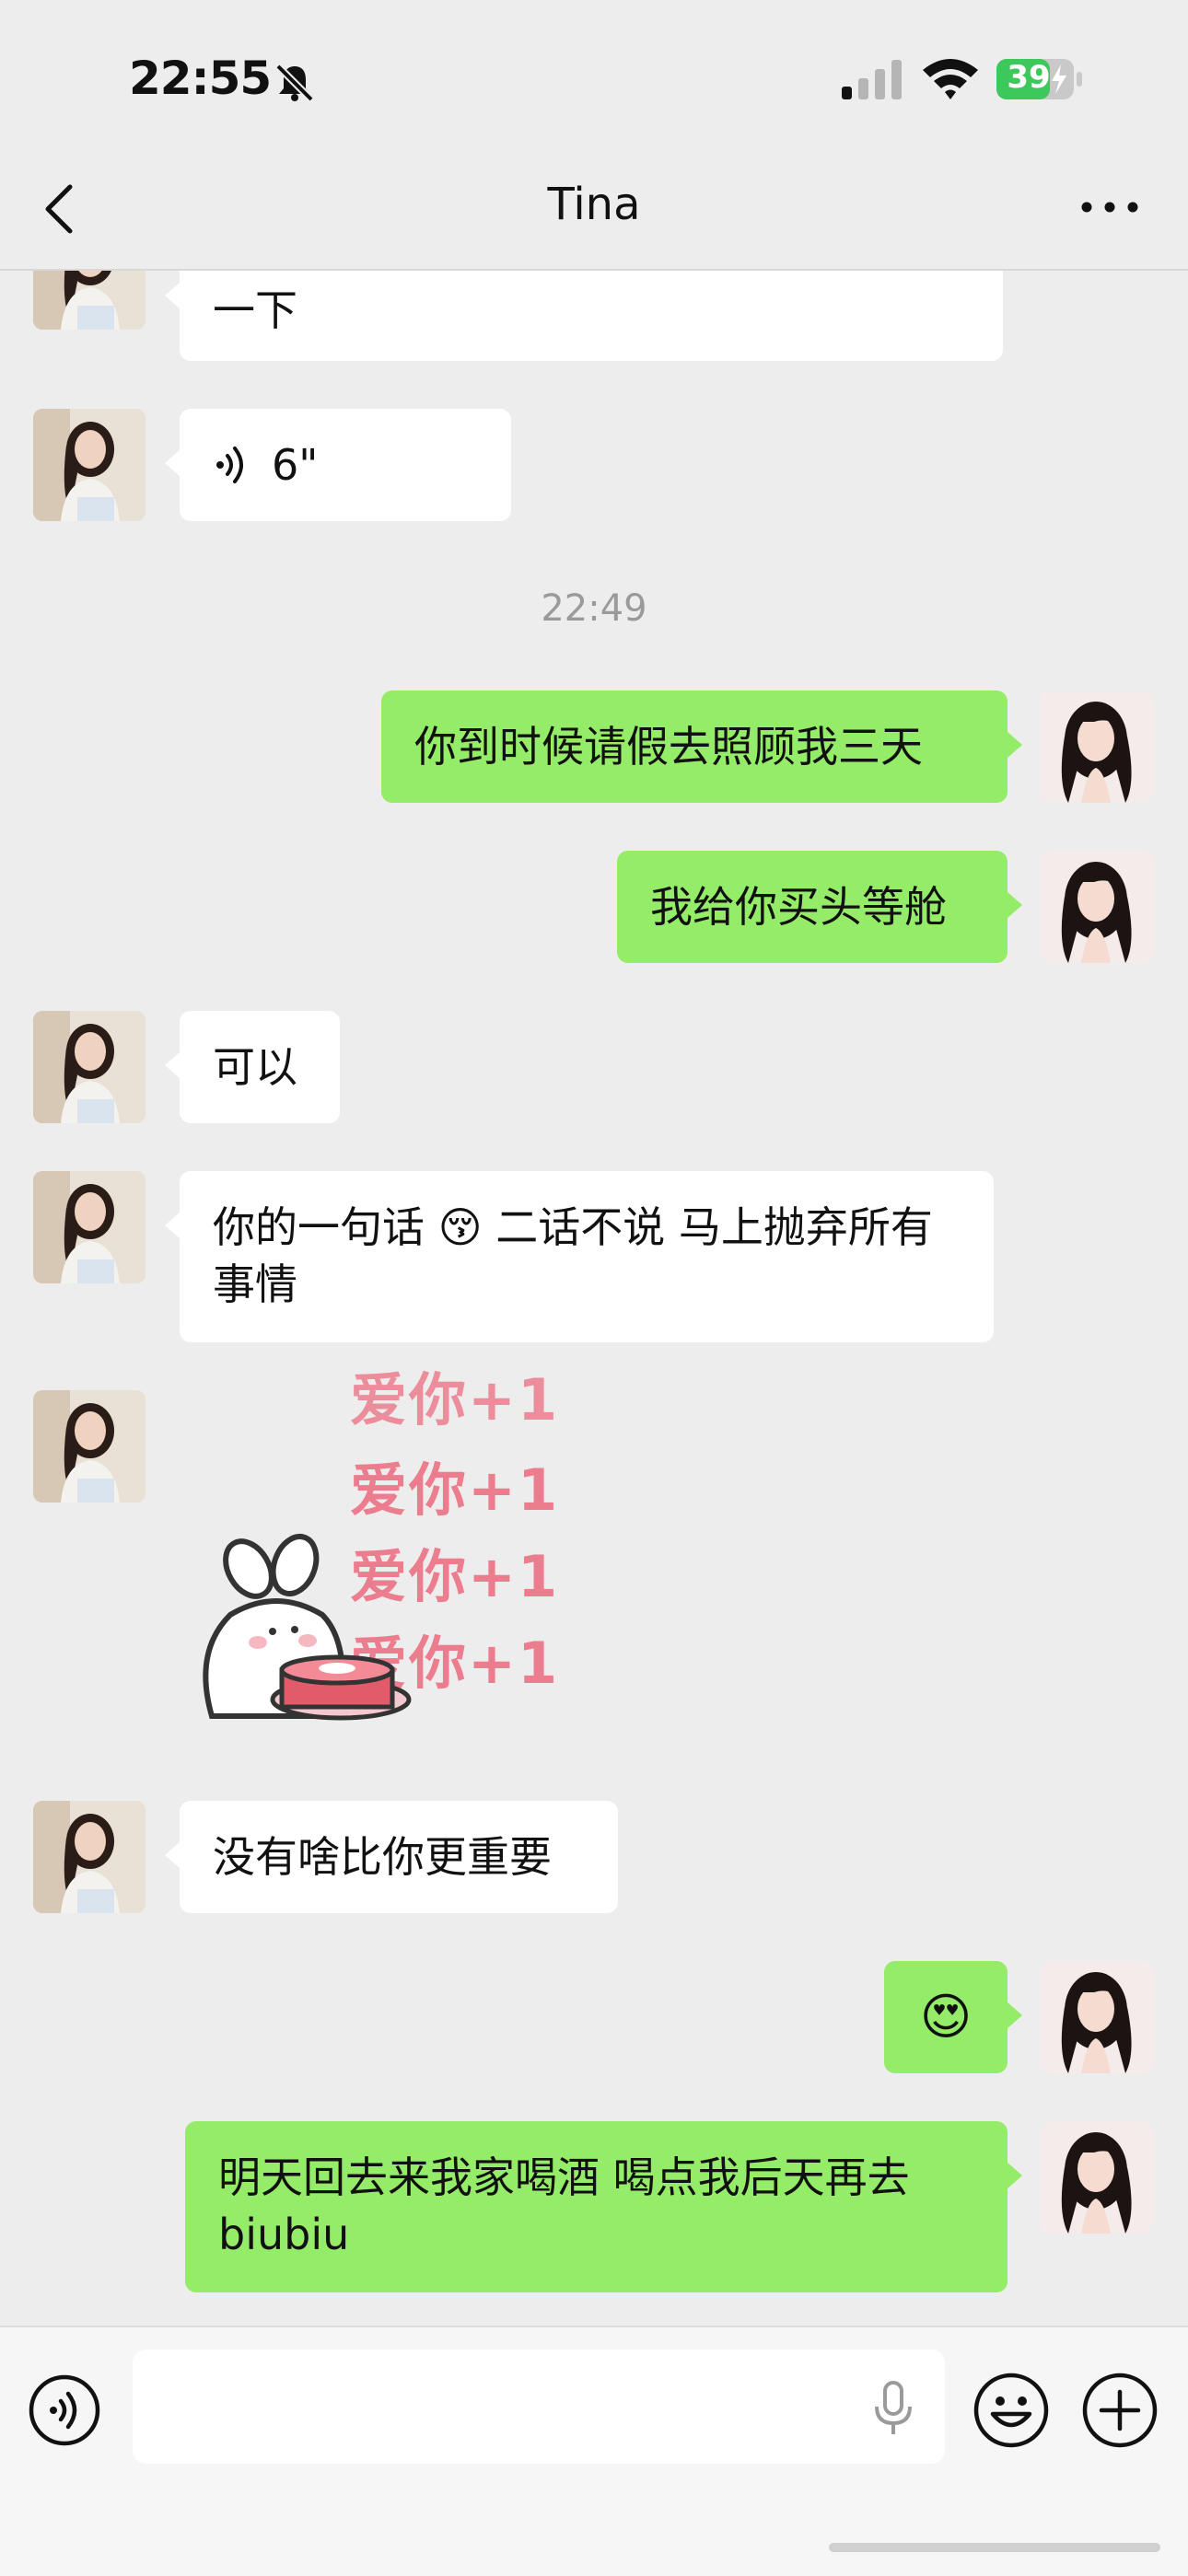 Image resolution: width=1188 pixels, height=2576 pixels. I want to click on incoming-message: 可以, so click(253, 1067).